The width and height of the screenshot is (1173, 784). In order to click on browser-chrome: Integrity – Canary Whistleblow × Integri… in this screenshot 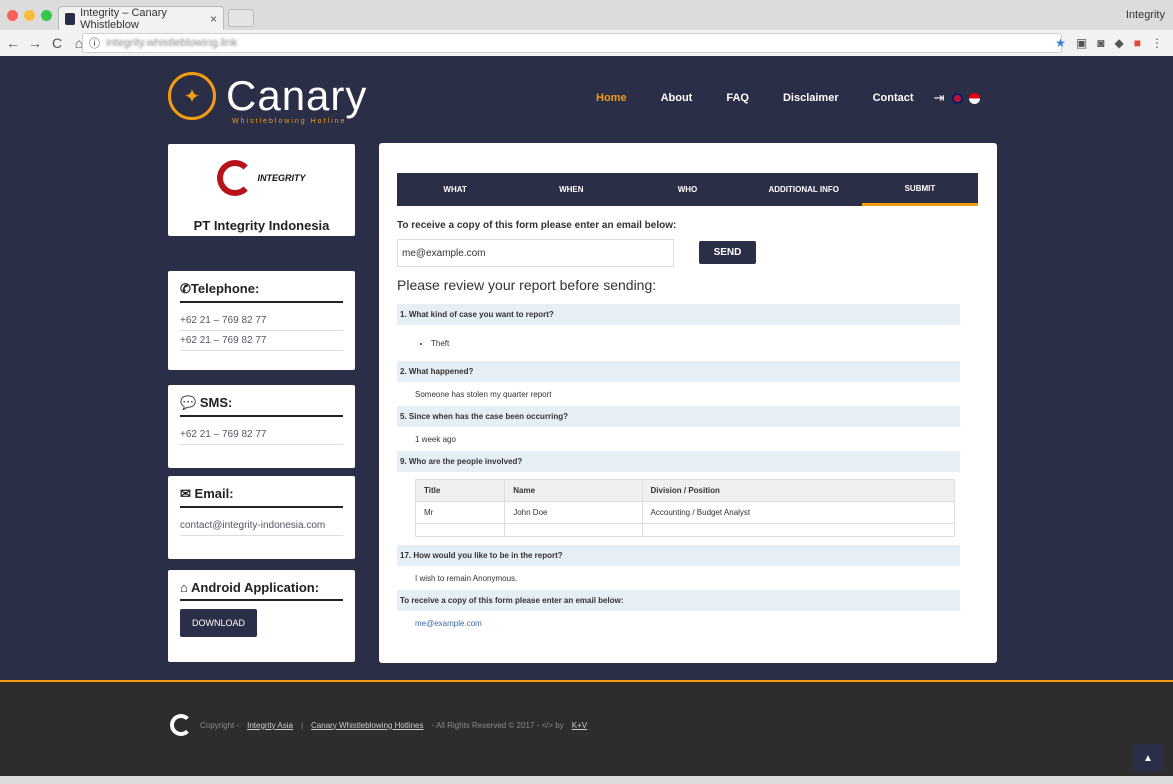, I will do `click(586, 28)`.